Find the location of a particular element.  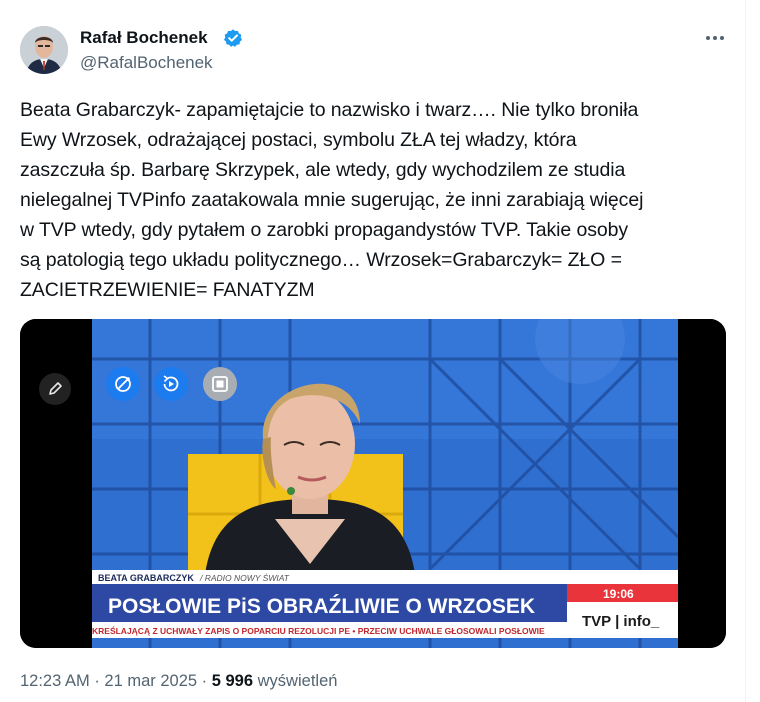

replay-icon is located at coordinates (171, 383).